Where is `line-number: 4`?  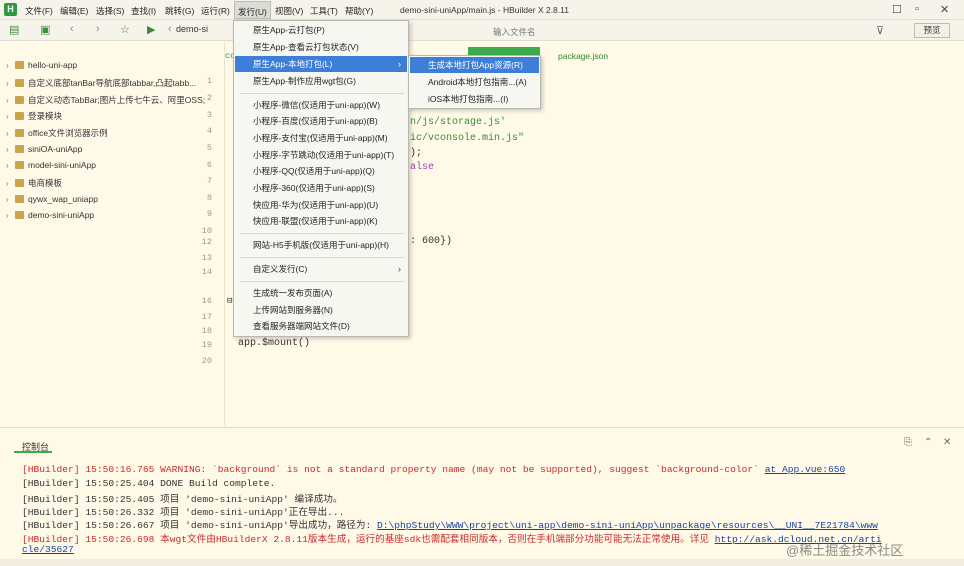
line-number: 4 is located at coordinates (209, 131).